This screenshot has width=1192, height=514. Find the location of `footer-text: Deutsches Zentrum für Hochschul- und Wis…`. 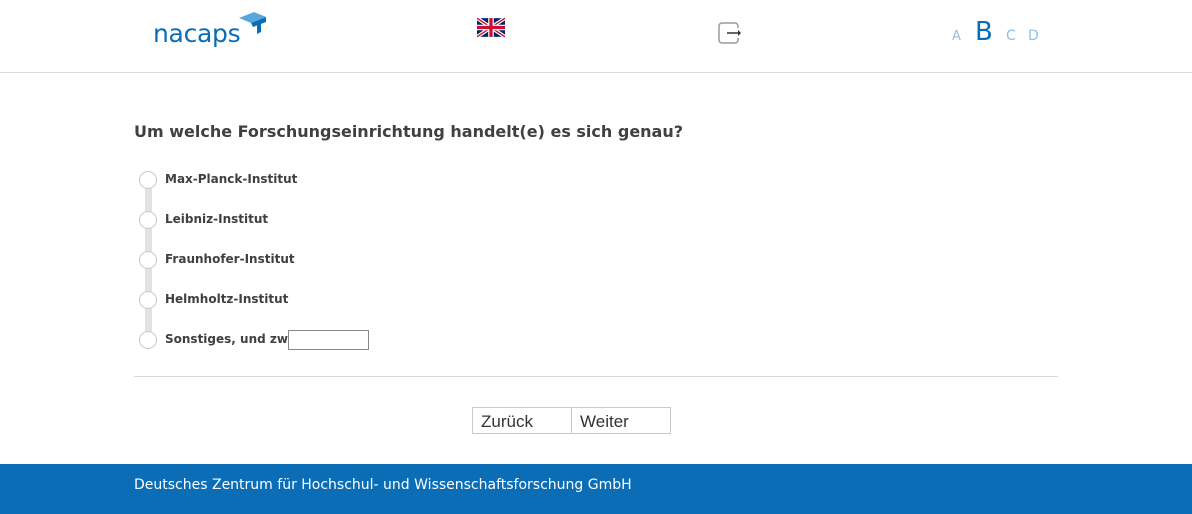

footer-text: Deutsches Zentrum für Hochschul- und Wis… is located at coordinates (383, 485).